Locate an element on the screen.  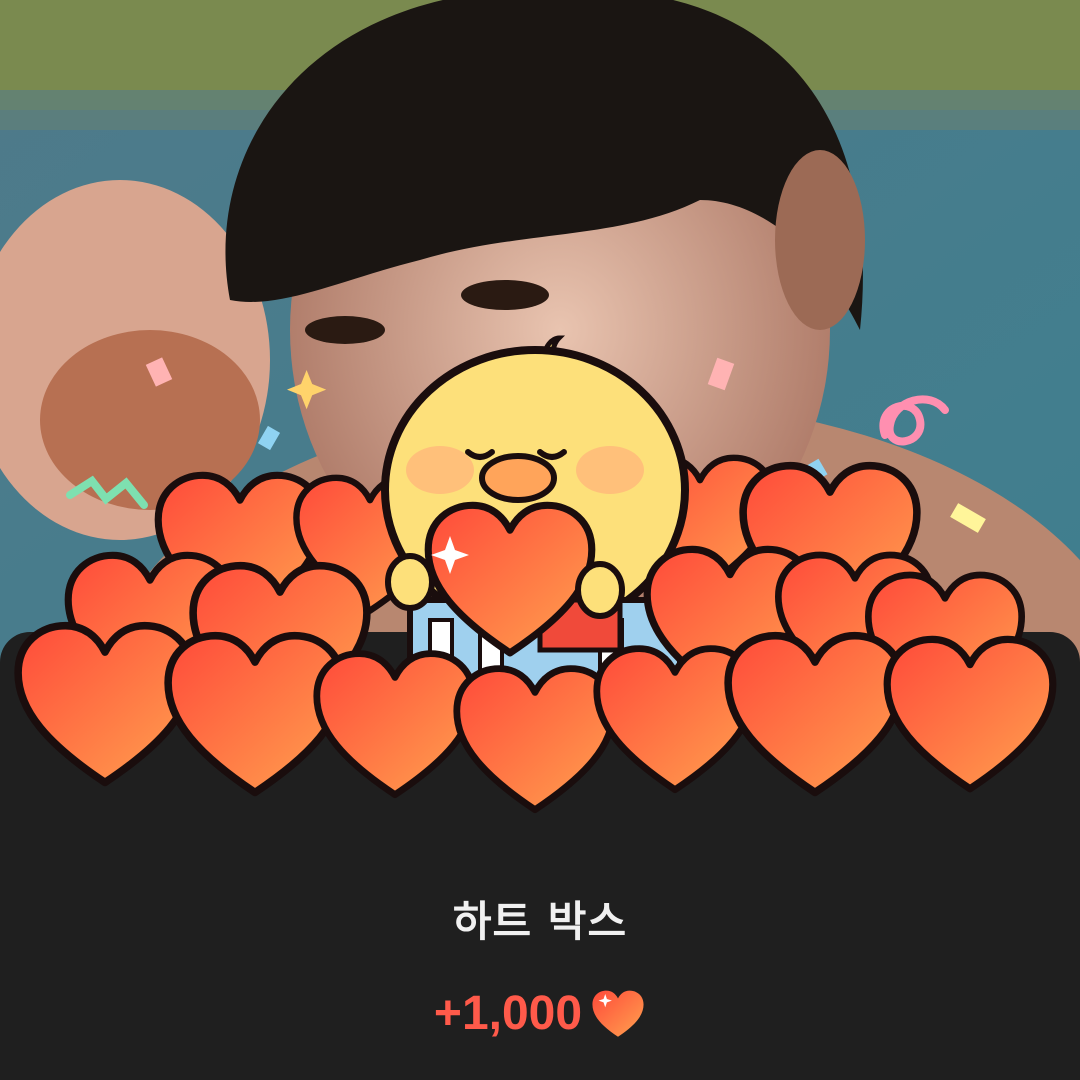
reward-amount-row: +1,000 is located at coordinates (540, 1013).